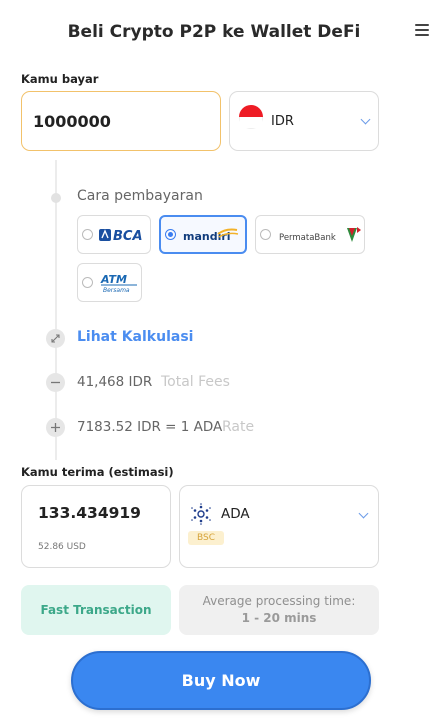 The width and height of the screenshot is (443, 720). What do you see at coordinates (307, 238) in the screenshot?
I see `svg-text: PermataBank` at bounding box center [307, 238].